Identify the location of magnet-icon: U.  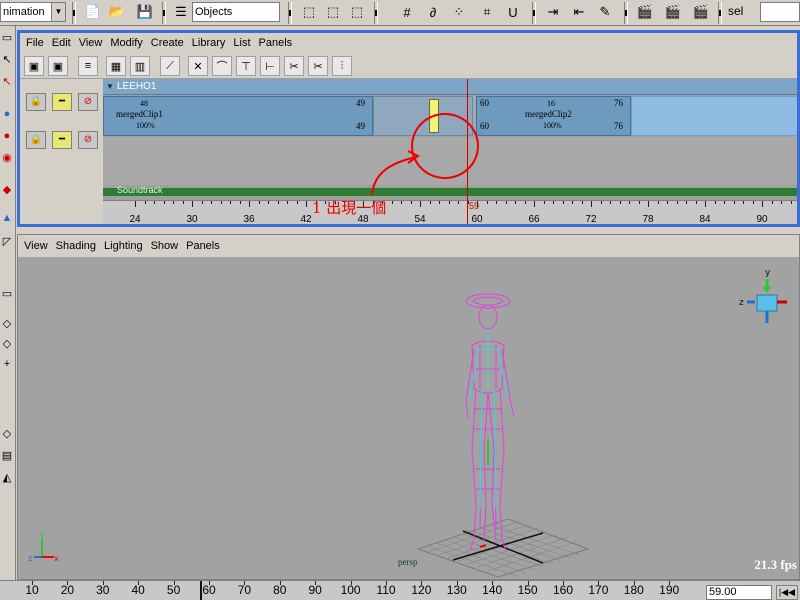
(513, 12).